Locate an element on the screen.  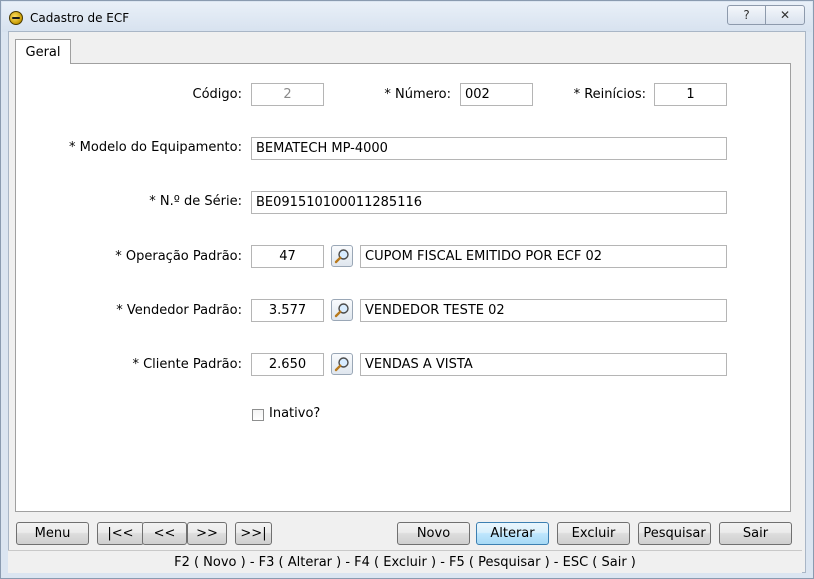
serie-label: * N.º de Série: is located at coordinates (195, 201).